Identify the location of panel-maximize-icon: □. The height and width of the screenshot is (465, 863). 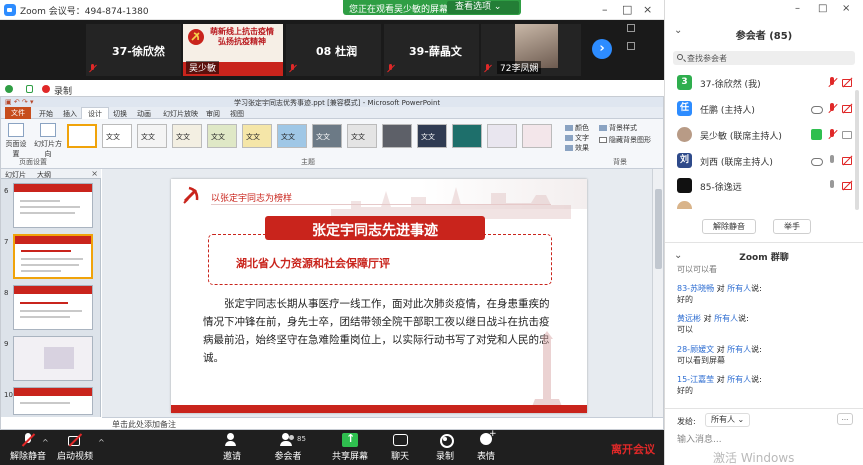
(822, 8).